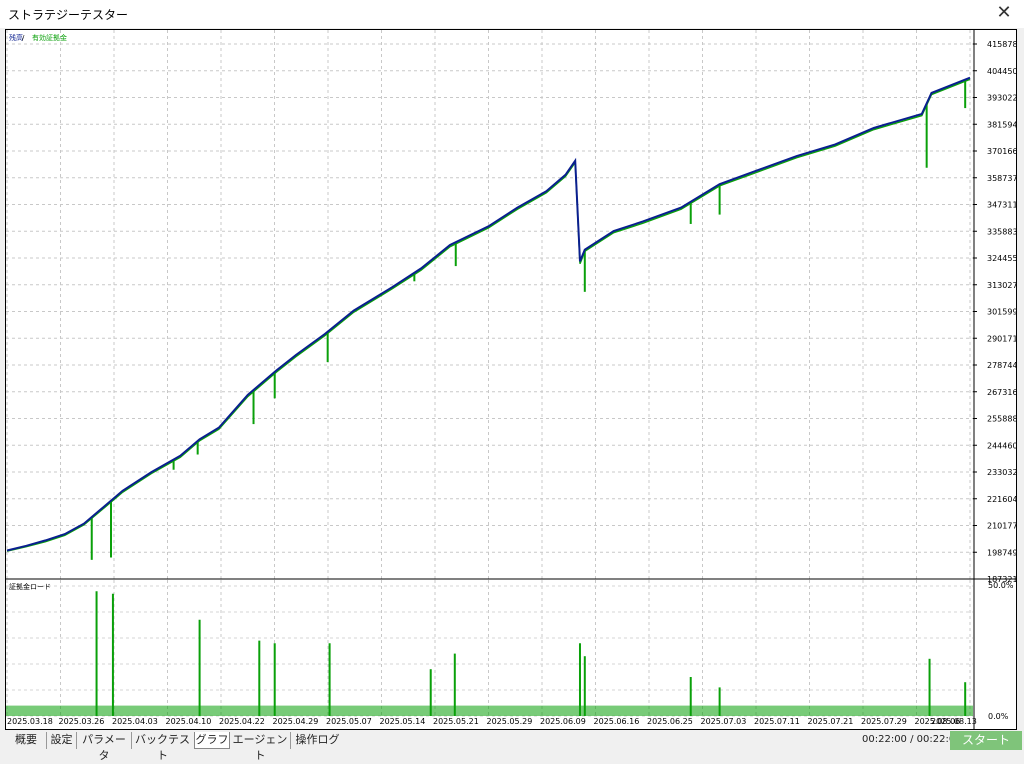 Image resolution: width=1024 pixels, height=764 pixels. What do you see at coordinates (242, 721) in the screenshot?
I see `x-tick-label: 2025.04.22` at bounding box center [242, 721].